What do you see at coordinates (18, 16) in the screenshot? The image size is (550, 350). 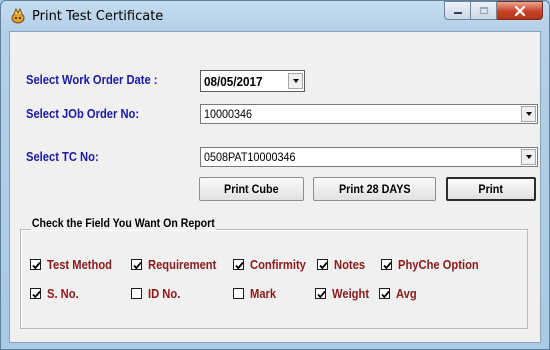 I see `app-icon` at bounding box center [18, 16].